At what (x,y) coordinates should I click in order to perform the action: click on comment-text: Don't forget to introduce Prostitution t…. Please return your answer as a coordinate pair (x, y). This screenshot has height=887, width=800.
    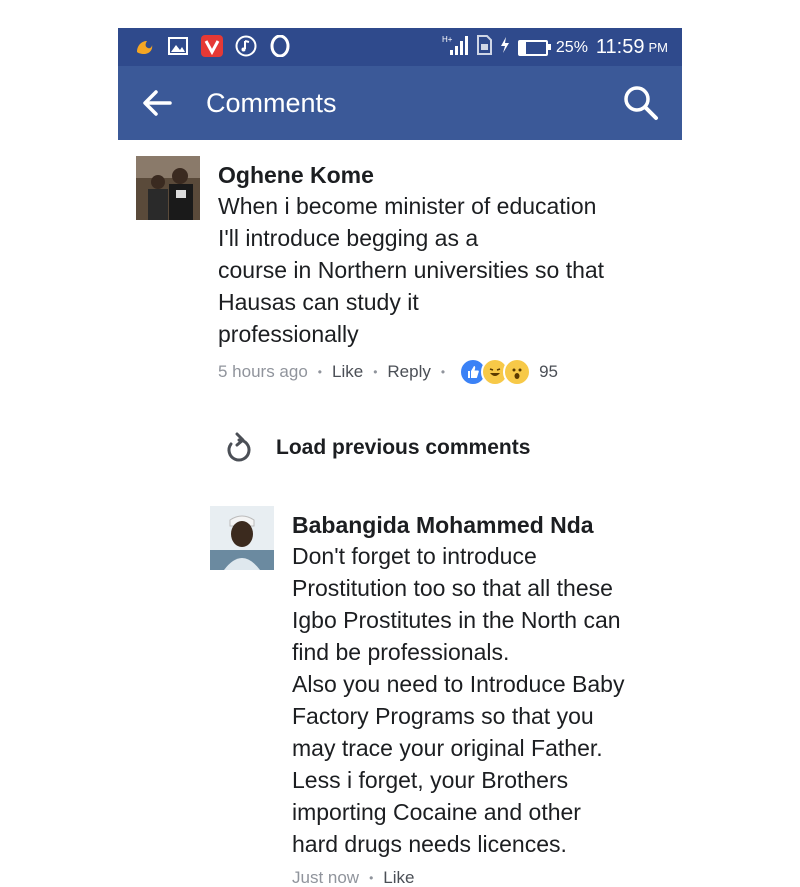
    Looking at the image, I should click on (458, 700).